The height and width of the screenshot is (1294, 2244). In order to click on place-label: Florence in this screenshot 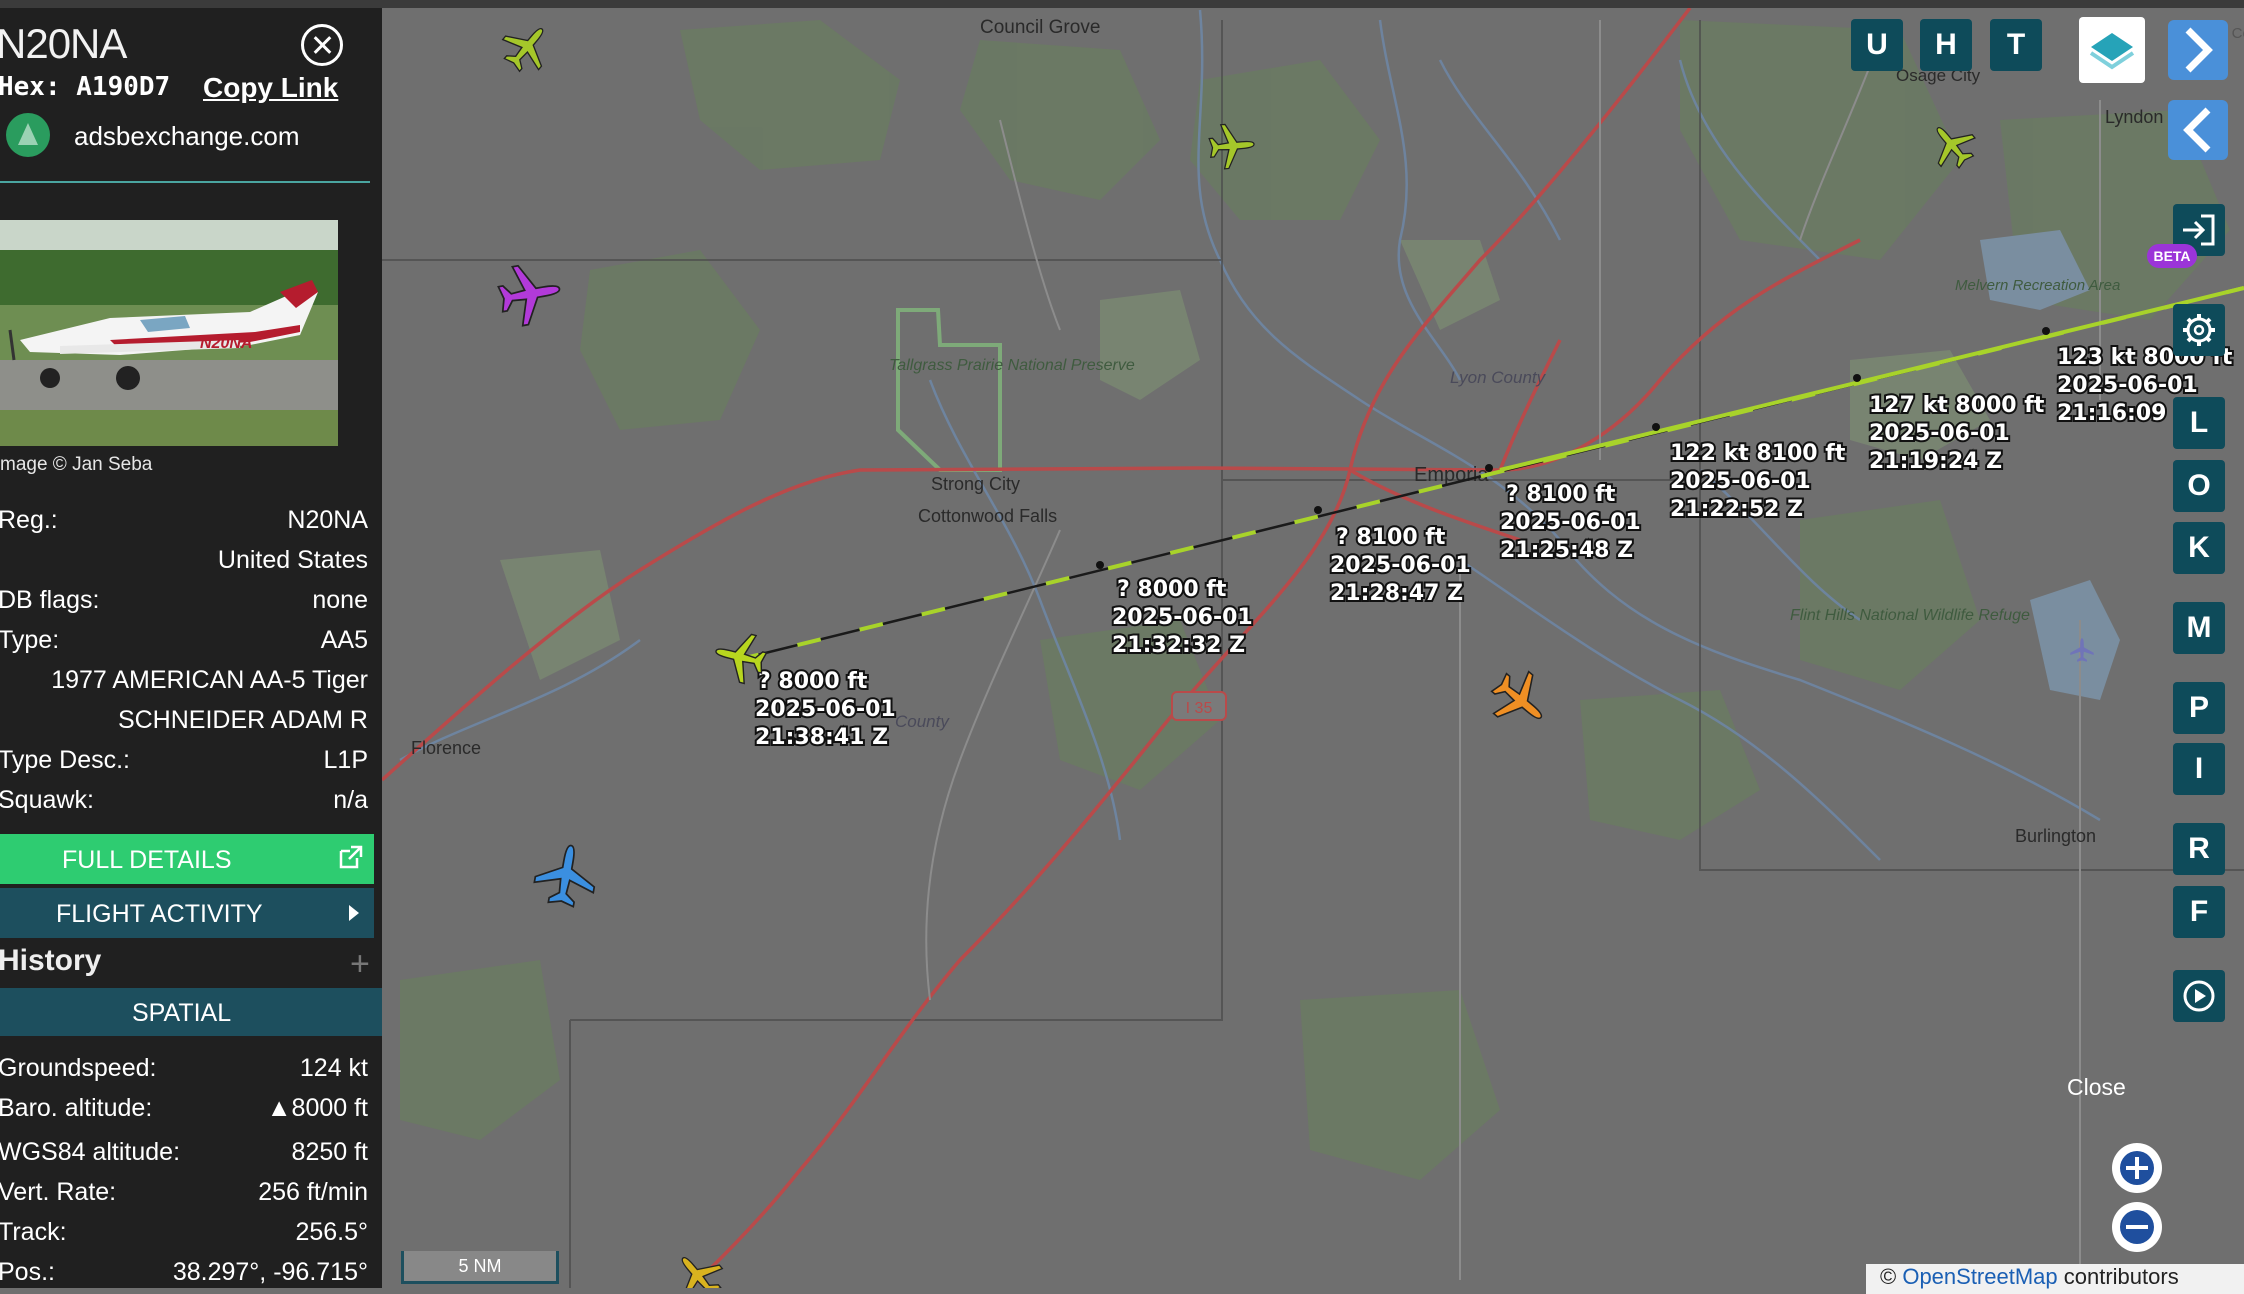, I will do `click(446, 748)`.